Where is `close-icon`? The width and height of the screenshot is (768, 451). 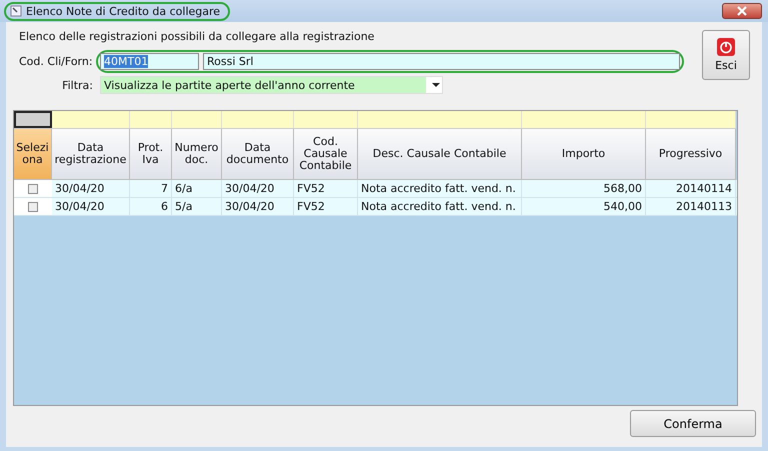 close-icon is located at coordinates (742, 11).